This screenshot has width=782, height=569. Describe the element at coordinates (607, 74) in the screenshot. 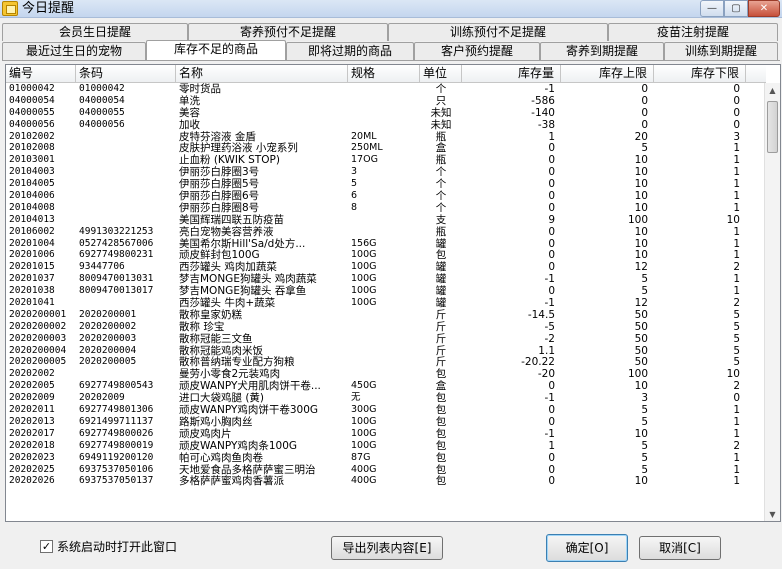

I see `column-header: 库存上限` at that location.